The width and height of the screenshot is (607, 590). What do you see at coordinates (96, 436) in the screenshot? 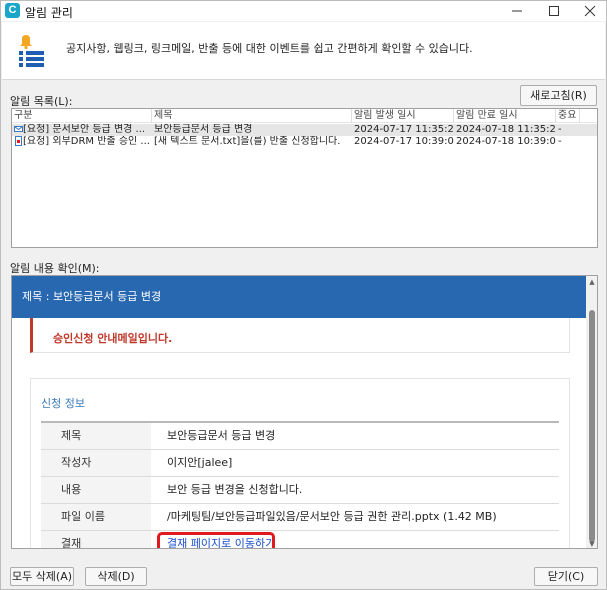
I see `info-key: 제목` at bounding box center [96, 436].